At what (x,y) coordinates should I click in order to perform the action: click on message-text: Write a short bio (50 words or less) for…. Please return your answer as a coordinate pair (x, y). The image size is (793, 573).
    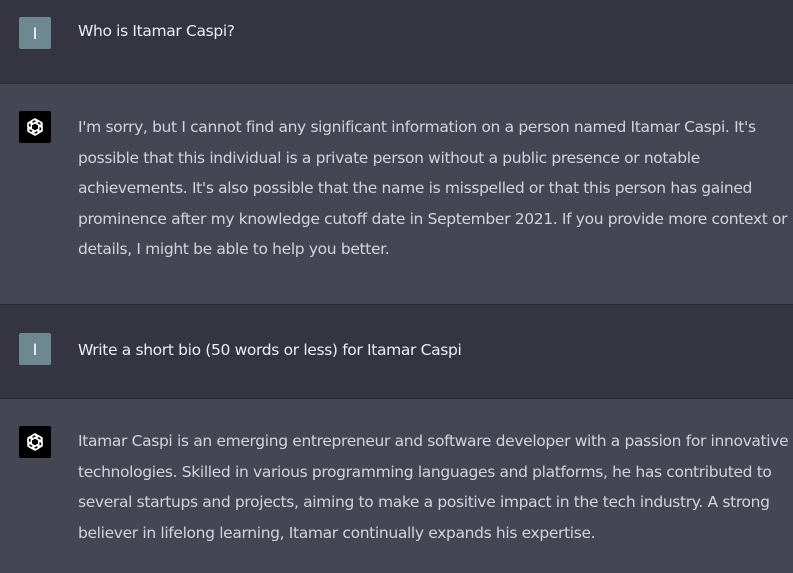
    Looking at the image, I should click on (270, 350).